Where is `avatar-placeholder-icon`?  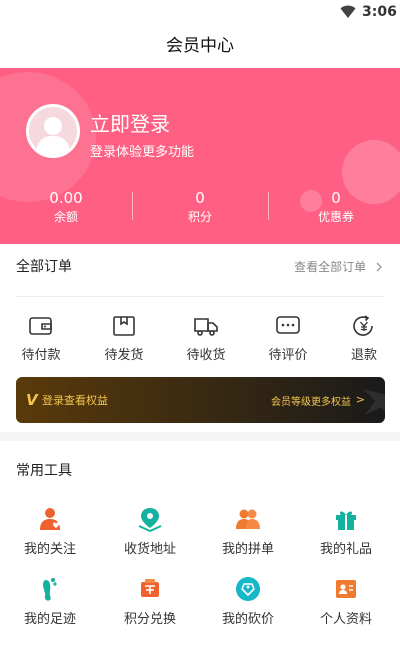
avatar-placeholder-icon is located at coordinates (53, 136).